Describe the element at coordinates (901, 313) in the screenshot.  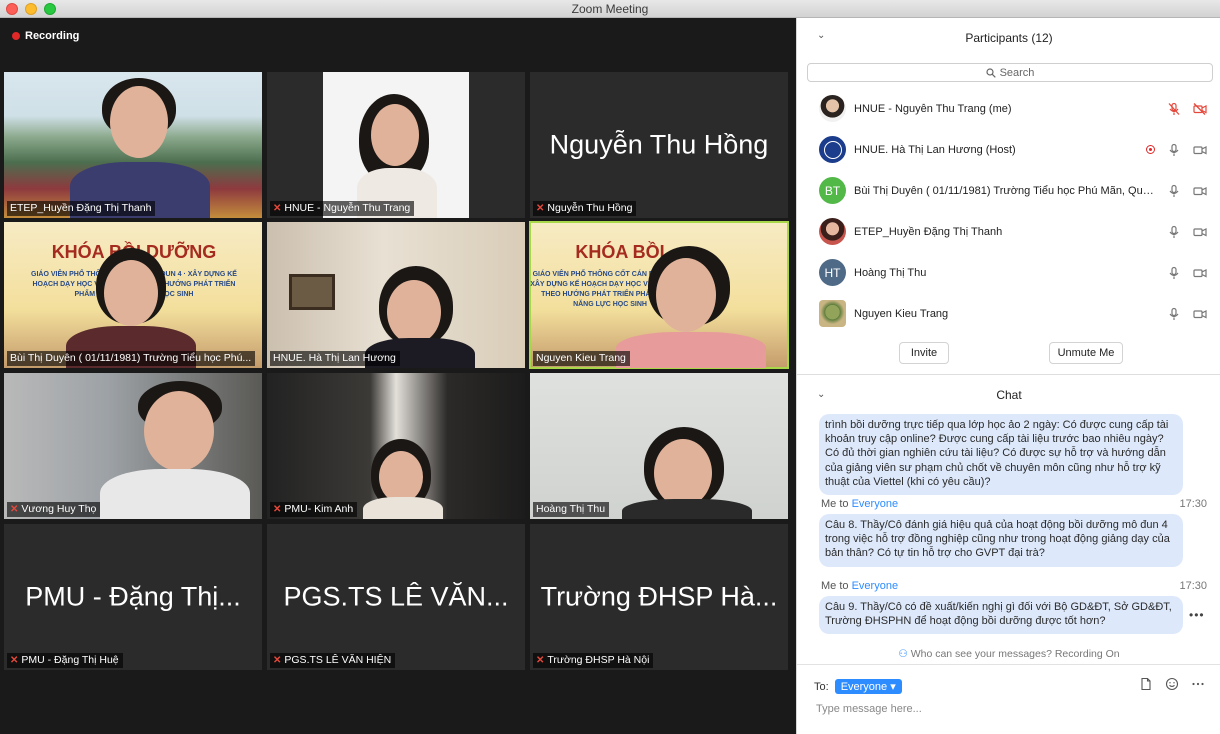
I see `participant-name: Nguyen Kieu Trang` at that location.